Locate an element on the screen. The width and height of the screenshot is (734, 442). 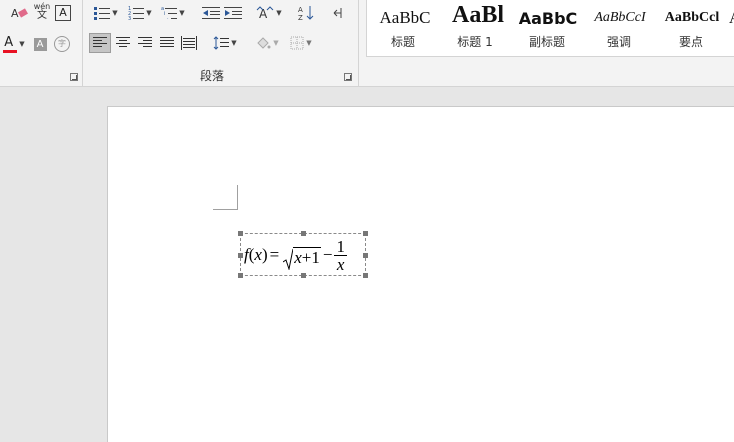
align-left-button is located at coordinates (100, 43).